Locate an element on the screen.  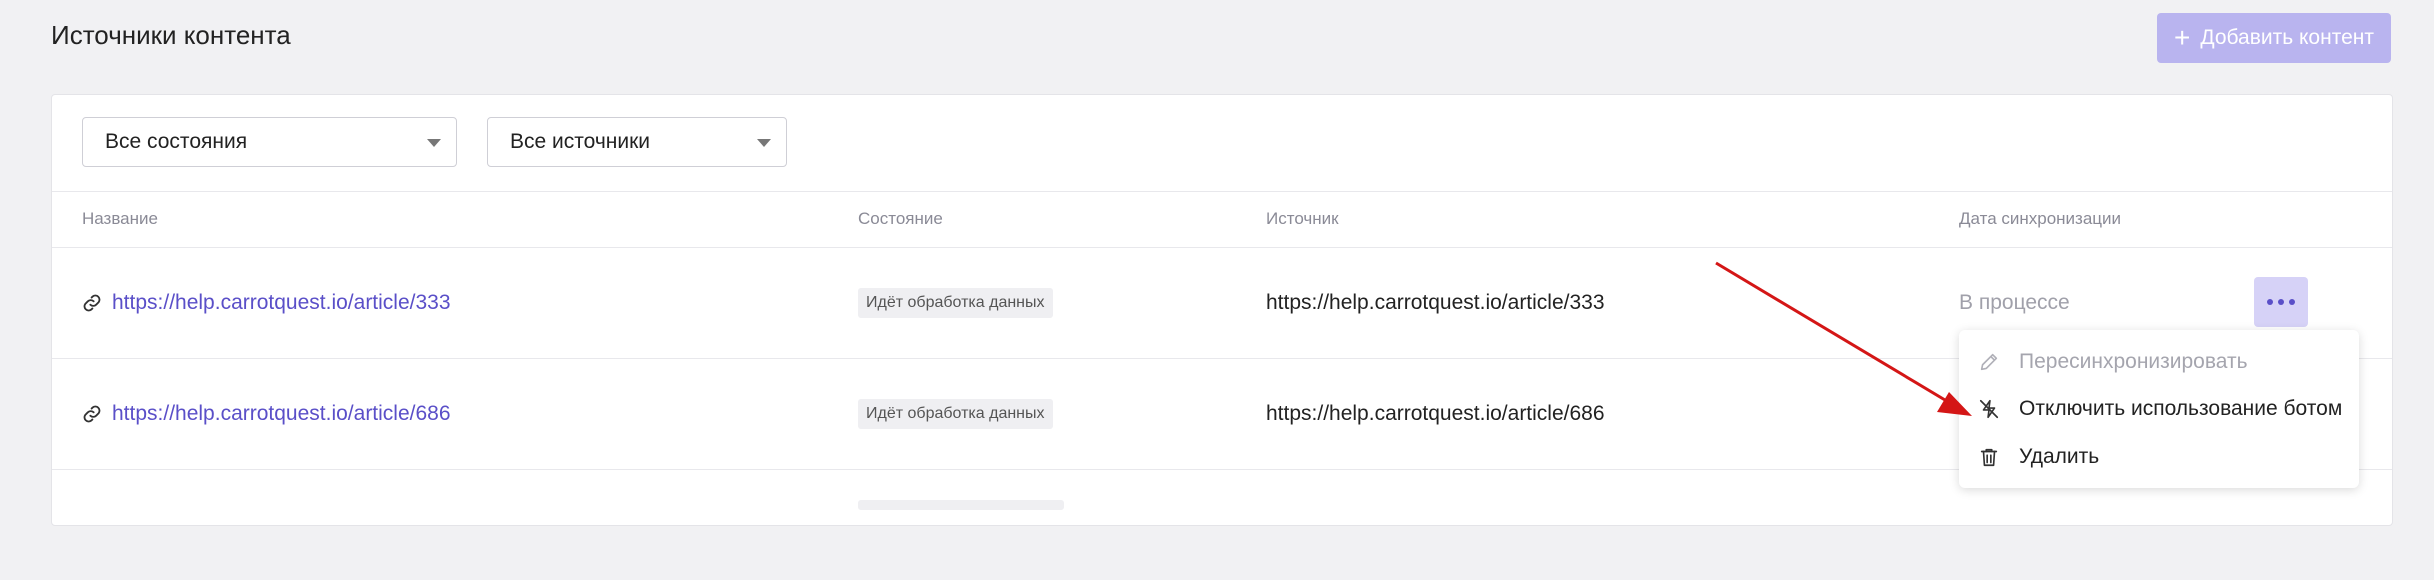
column-header-sync-date: Дата синхронизации is located at coordinates (2040, 218).